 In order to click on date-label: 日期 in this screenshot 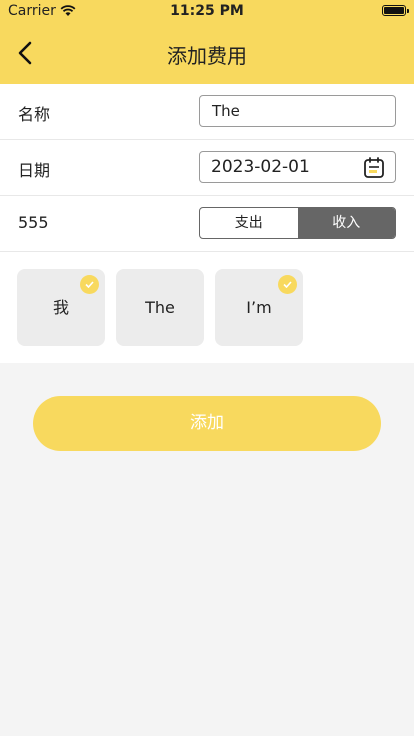, I will do `click(34, 170)`.